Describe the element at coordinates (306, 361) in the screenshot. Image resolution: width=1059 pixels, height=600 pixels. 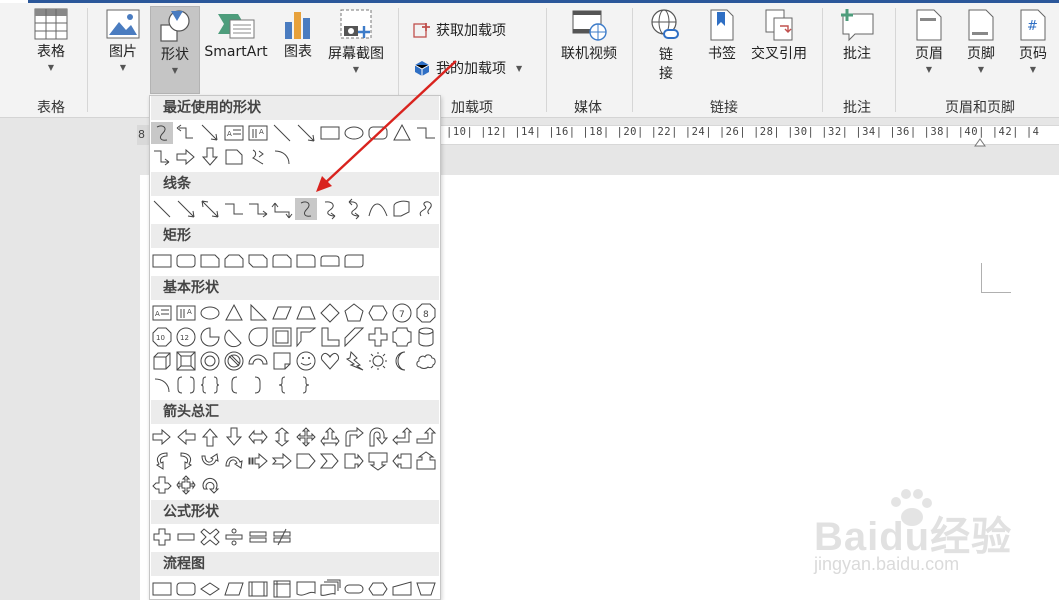
I see `shape-smiley-face` at that location.